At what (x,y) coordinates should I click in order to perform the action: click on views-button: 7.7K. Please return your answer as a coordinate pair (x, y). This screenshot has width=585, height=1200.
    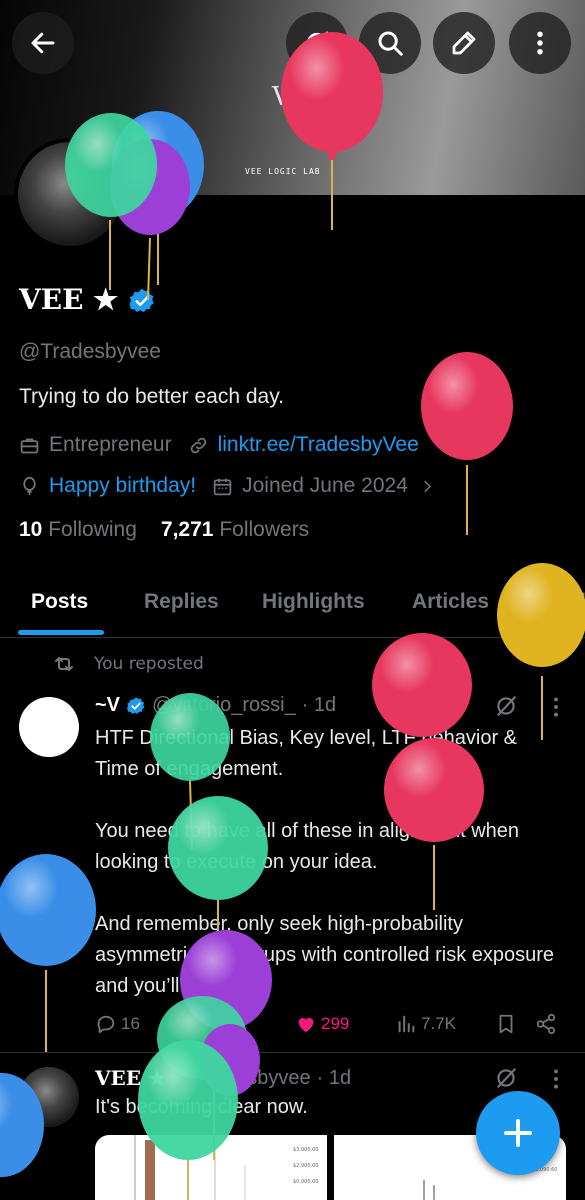
    Looking at the image, I should click on (425, 1024).